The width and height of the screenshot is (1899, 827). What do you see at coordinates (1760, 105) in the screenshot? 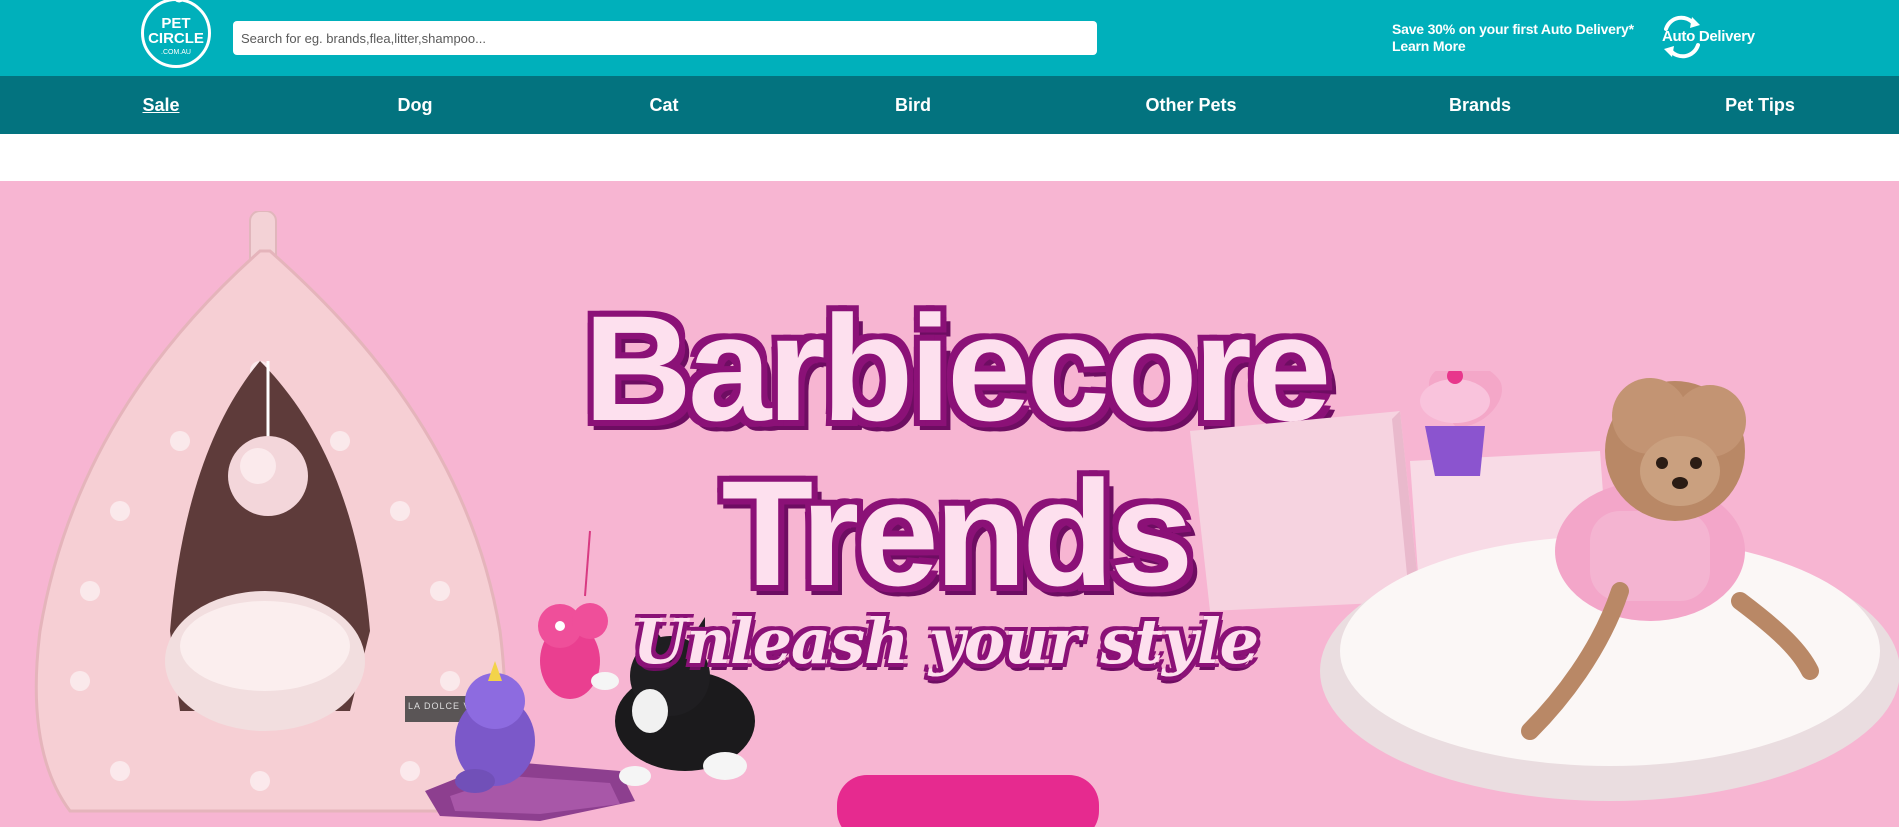
I see `nav-item-pet-tips: Pet Tips` at bounding box center [1760, 105].